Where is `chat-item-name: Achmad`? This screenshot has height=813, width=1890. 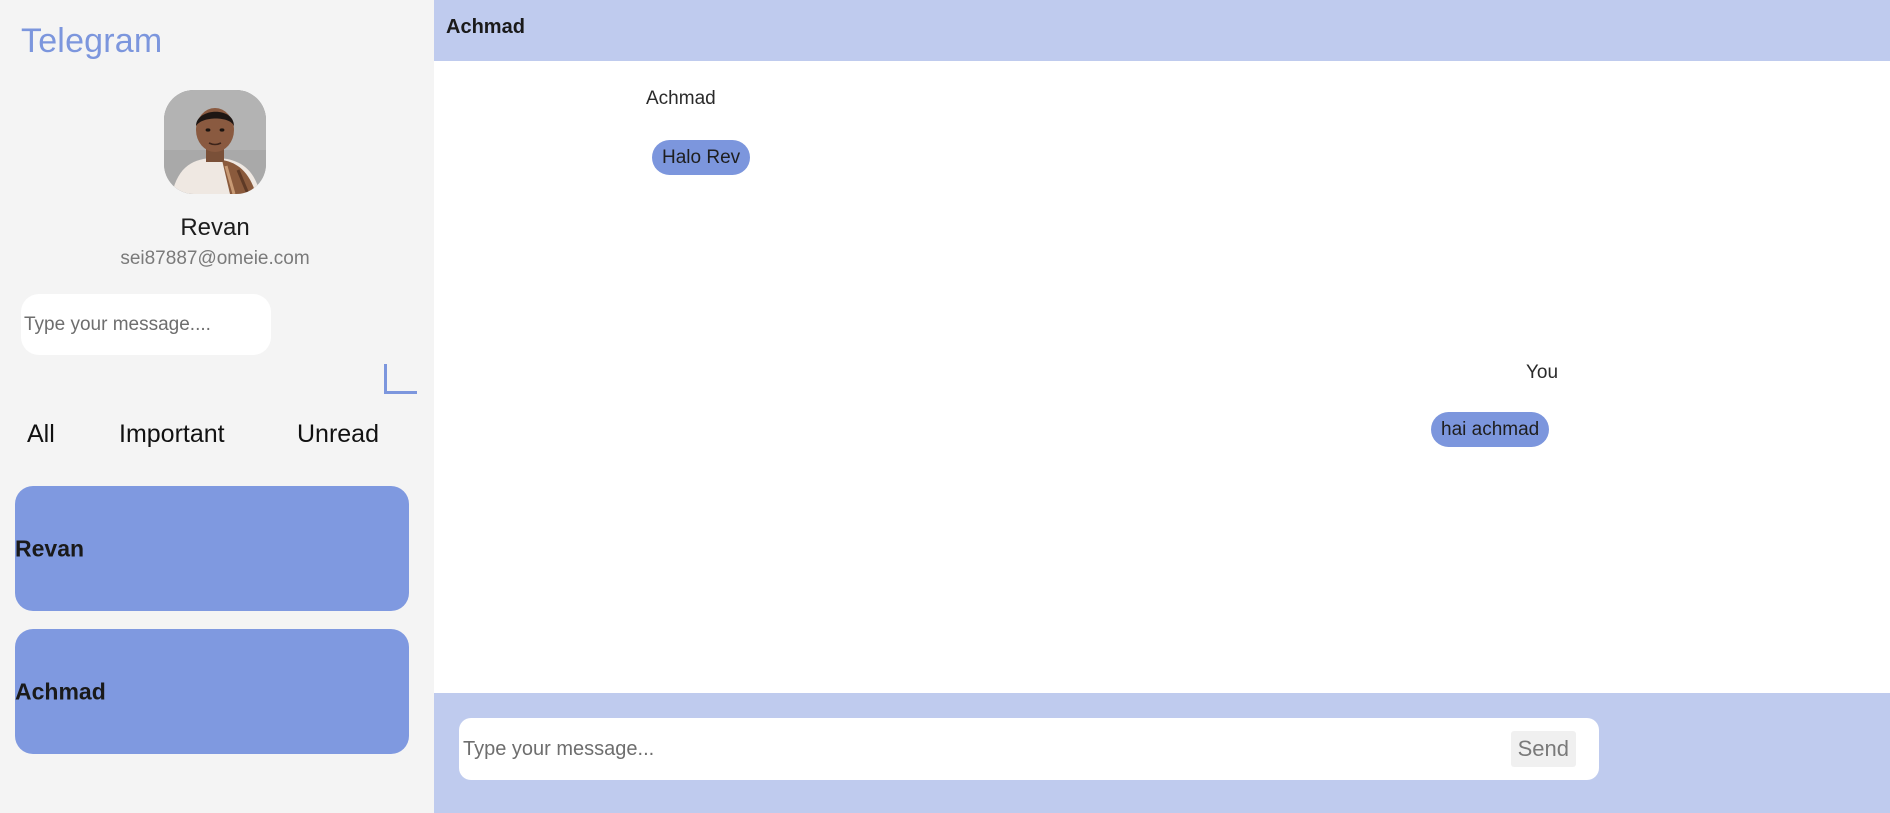 chat-item-name: Achmad is located at coordinates (60, 691).